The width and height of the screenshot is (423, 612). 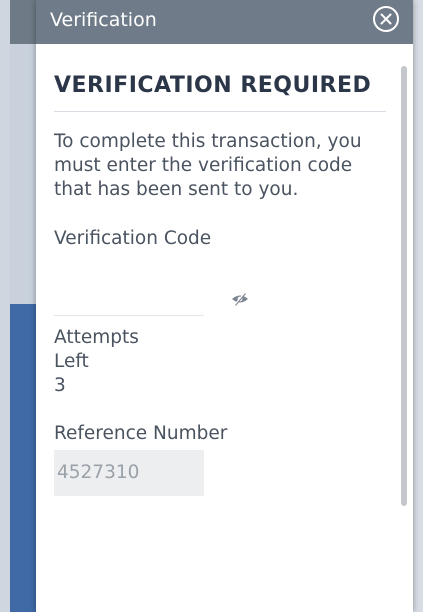 I want to click on background-page-right, so click(x=418, y=306).